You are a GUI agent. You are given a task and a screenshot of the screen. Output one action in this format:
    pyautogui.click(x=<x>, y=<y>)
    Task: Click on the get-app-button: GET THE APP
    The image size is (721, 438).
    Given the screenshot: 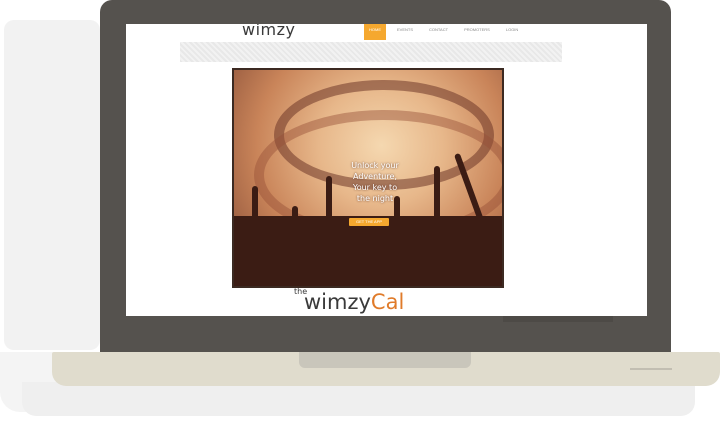 What is the action you would take?
    pyautogui.click(x=369, y=222)
    